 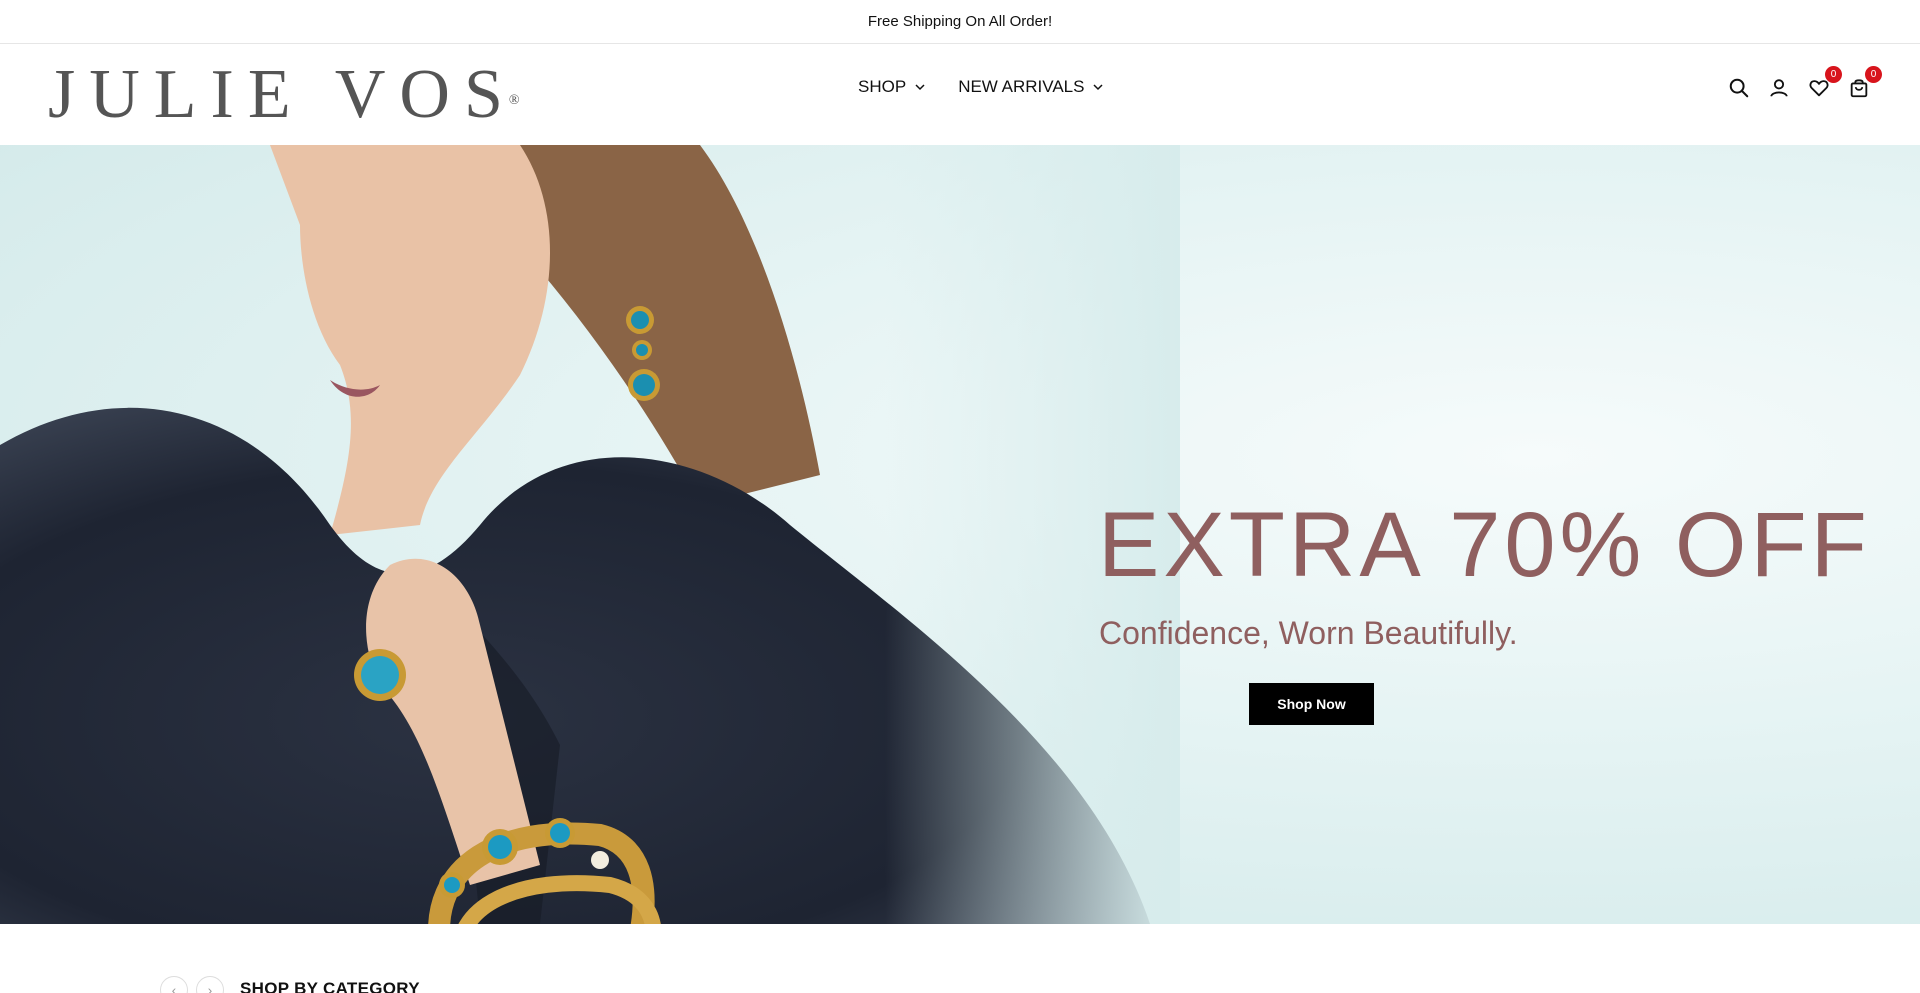 I want to click on search-icon, so click(x=1739, y=88).